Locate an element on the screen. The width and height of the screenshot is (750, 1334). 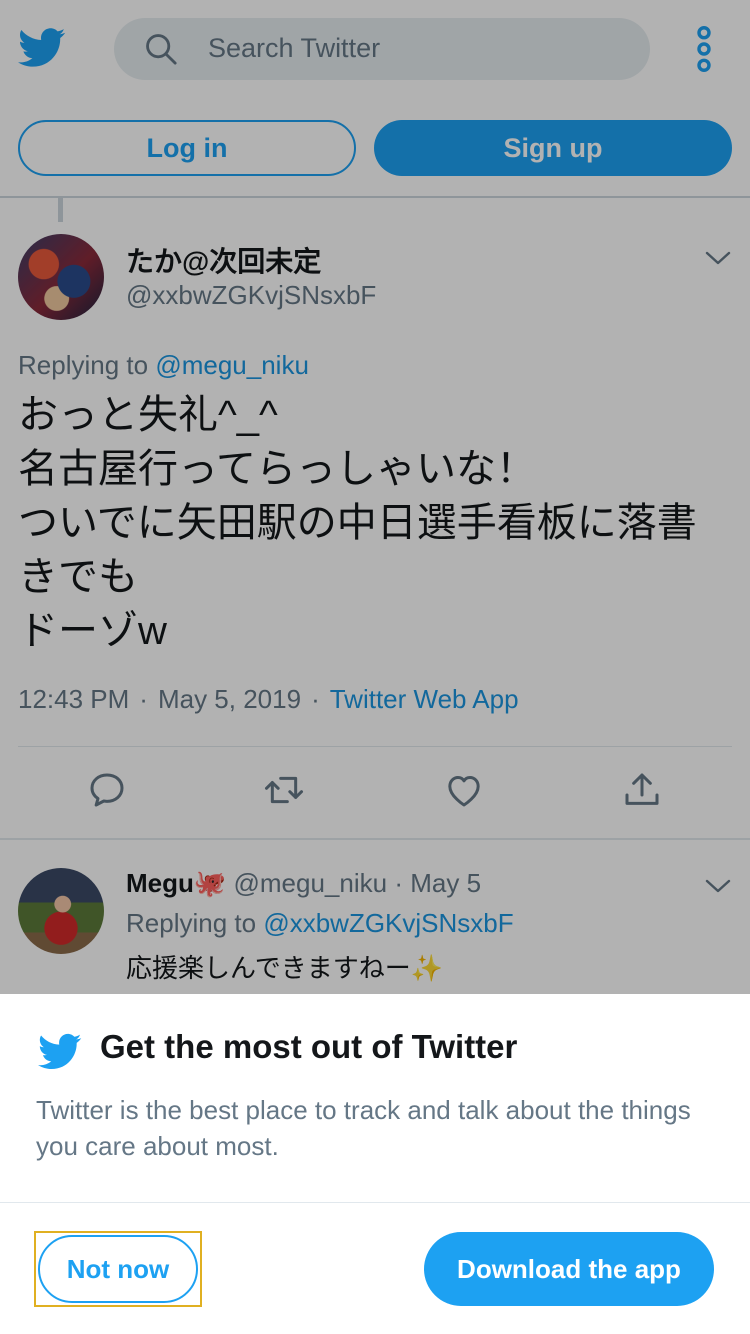
not-now-button: Not now is located at coordinates (118, 1269).